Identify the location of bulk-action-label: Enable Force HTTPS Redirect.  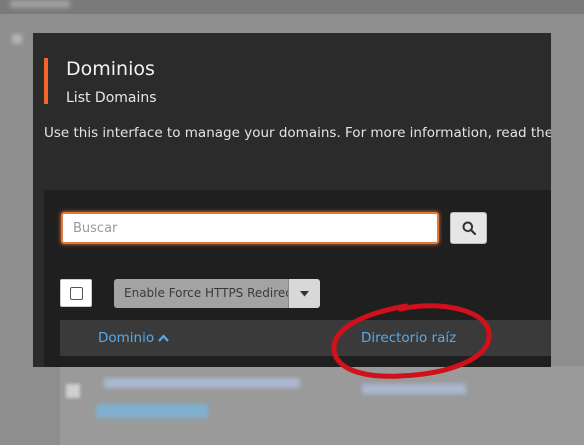
(205, 293).